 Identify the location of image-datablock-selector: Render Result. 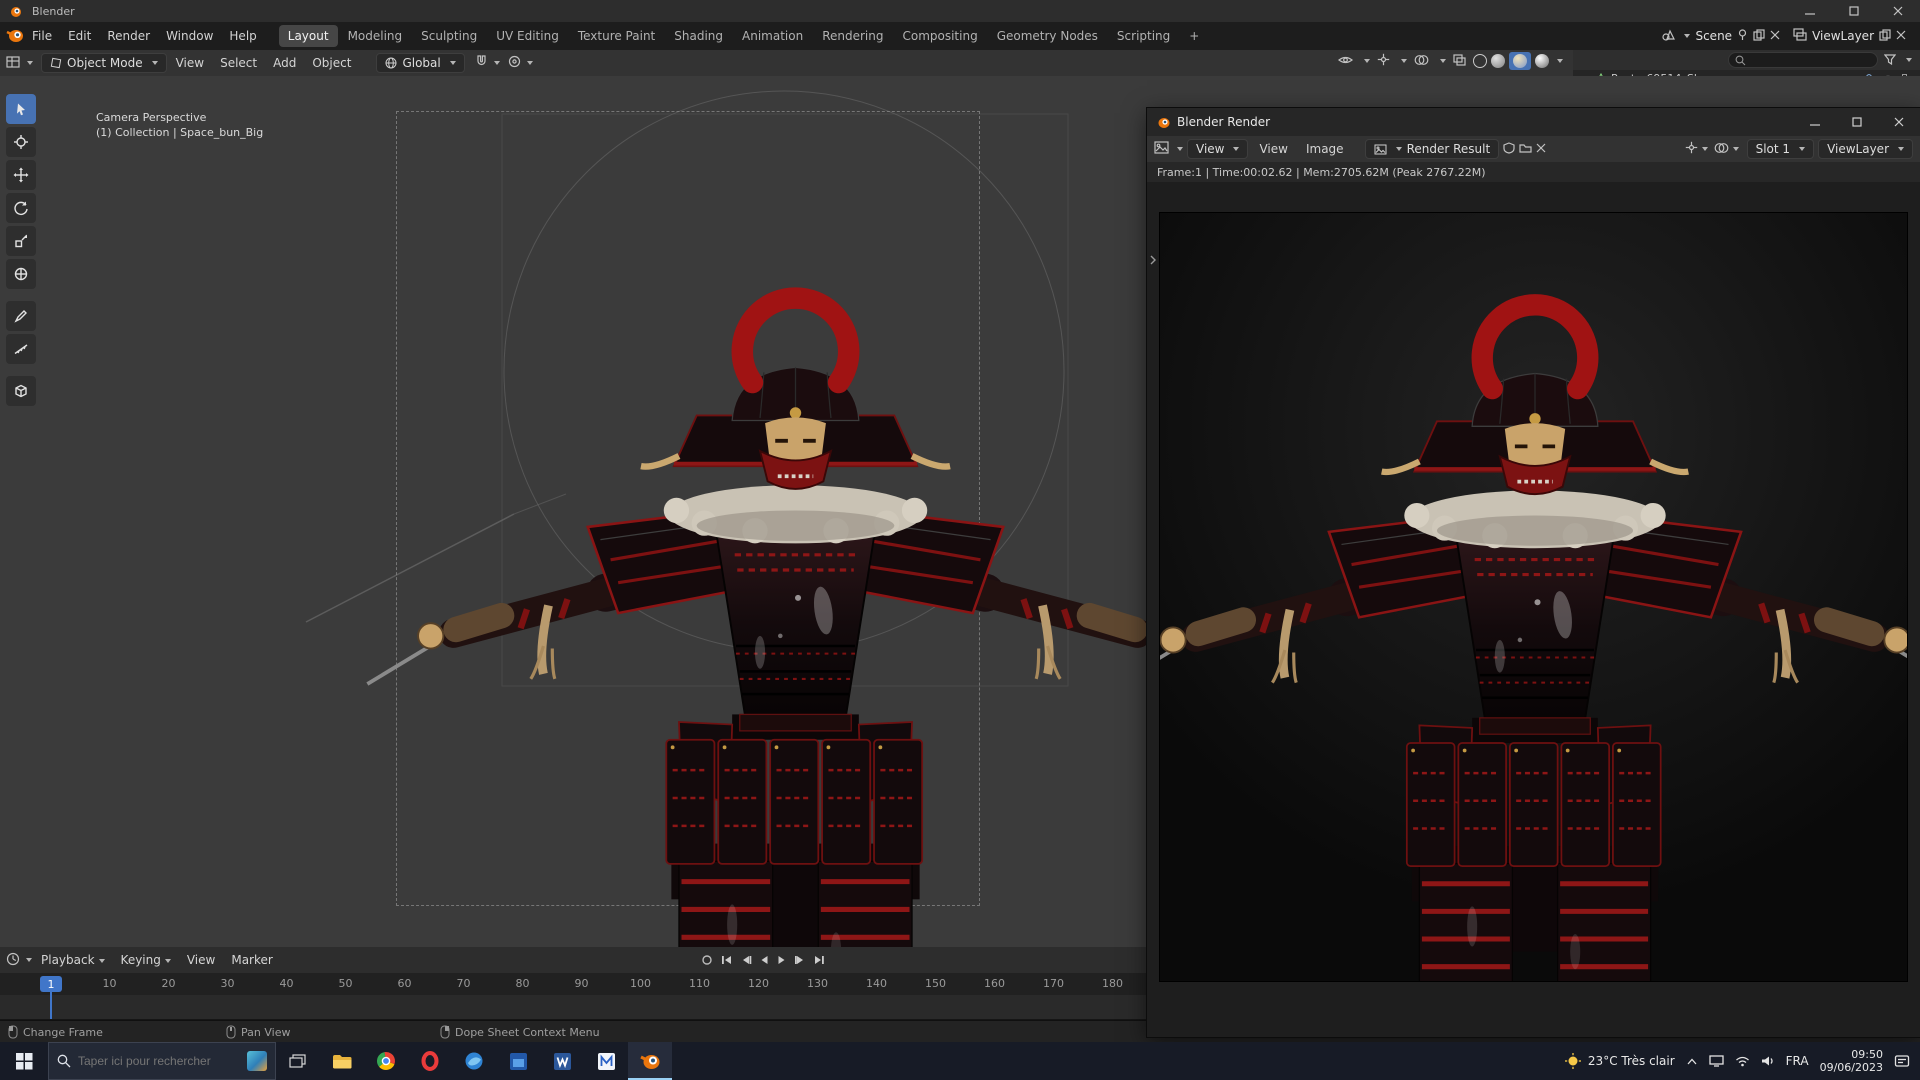
(1432, 149).